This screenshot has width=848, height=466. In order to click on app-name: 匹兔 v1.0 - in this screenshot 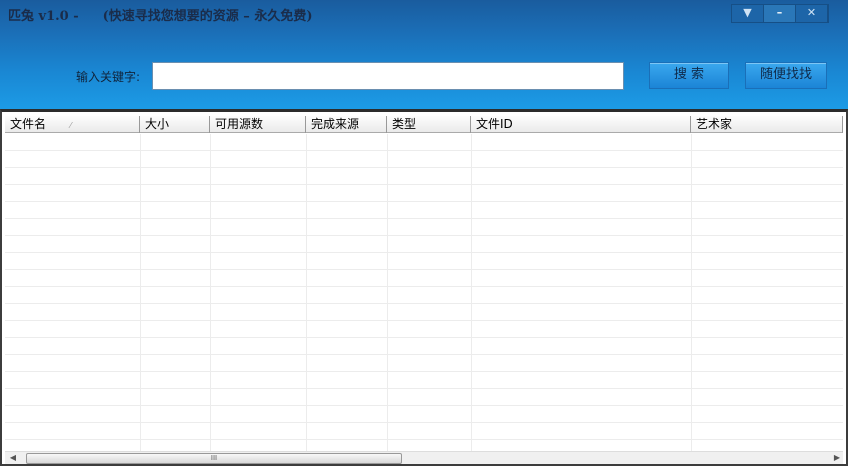, I will do `click(43, 16)`.